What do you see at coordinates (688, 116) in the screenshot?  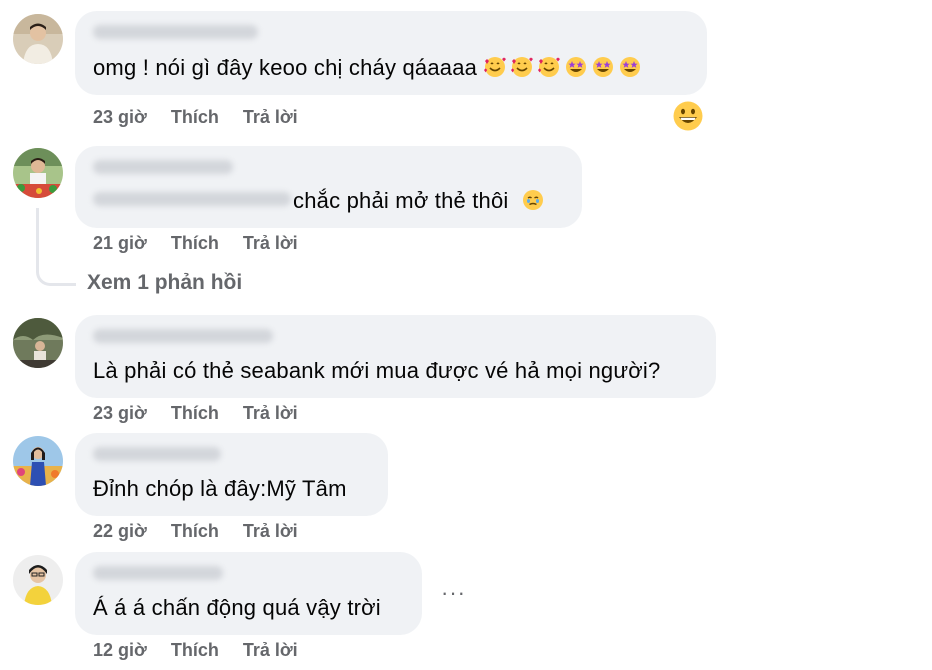 I see `grinning-face-reaction-icon` at bounding box center [688, 116].